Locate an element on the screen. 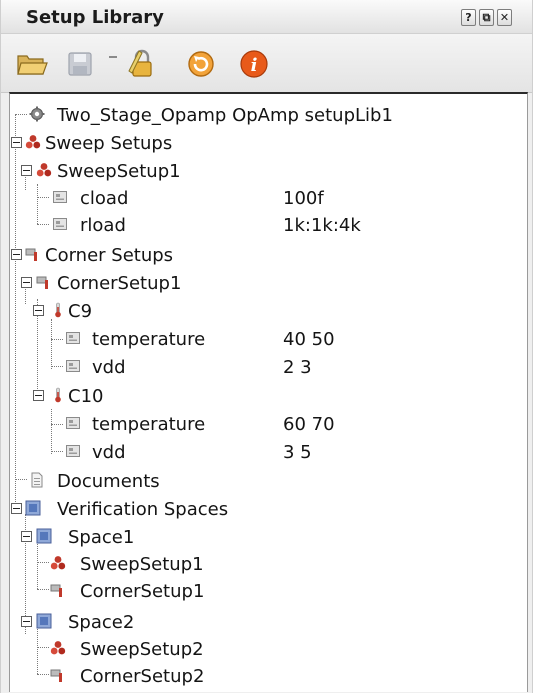 Image resolution: width=533 pixels, height=693 pixels. variable-value: 100f is located at coordinates (303, 198).